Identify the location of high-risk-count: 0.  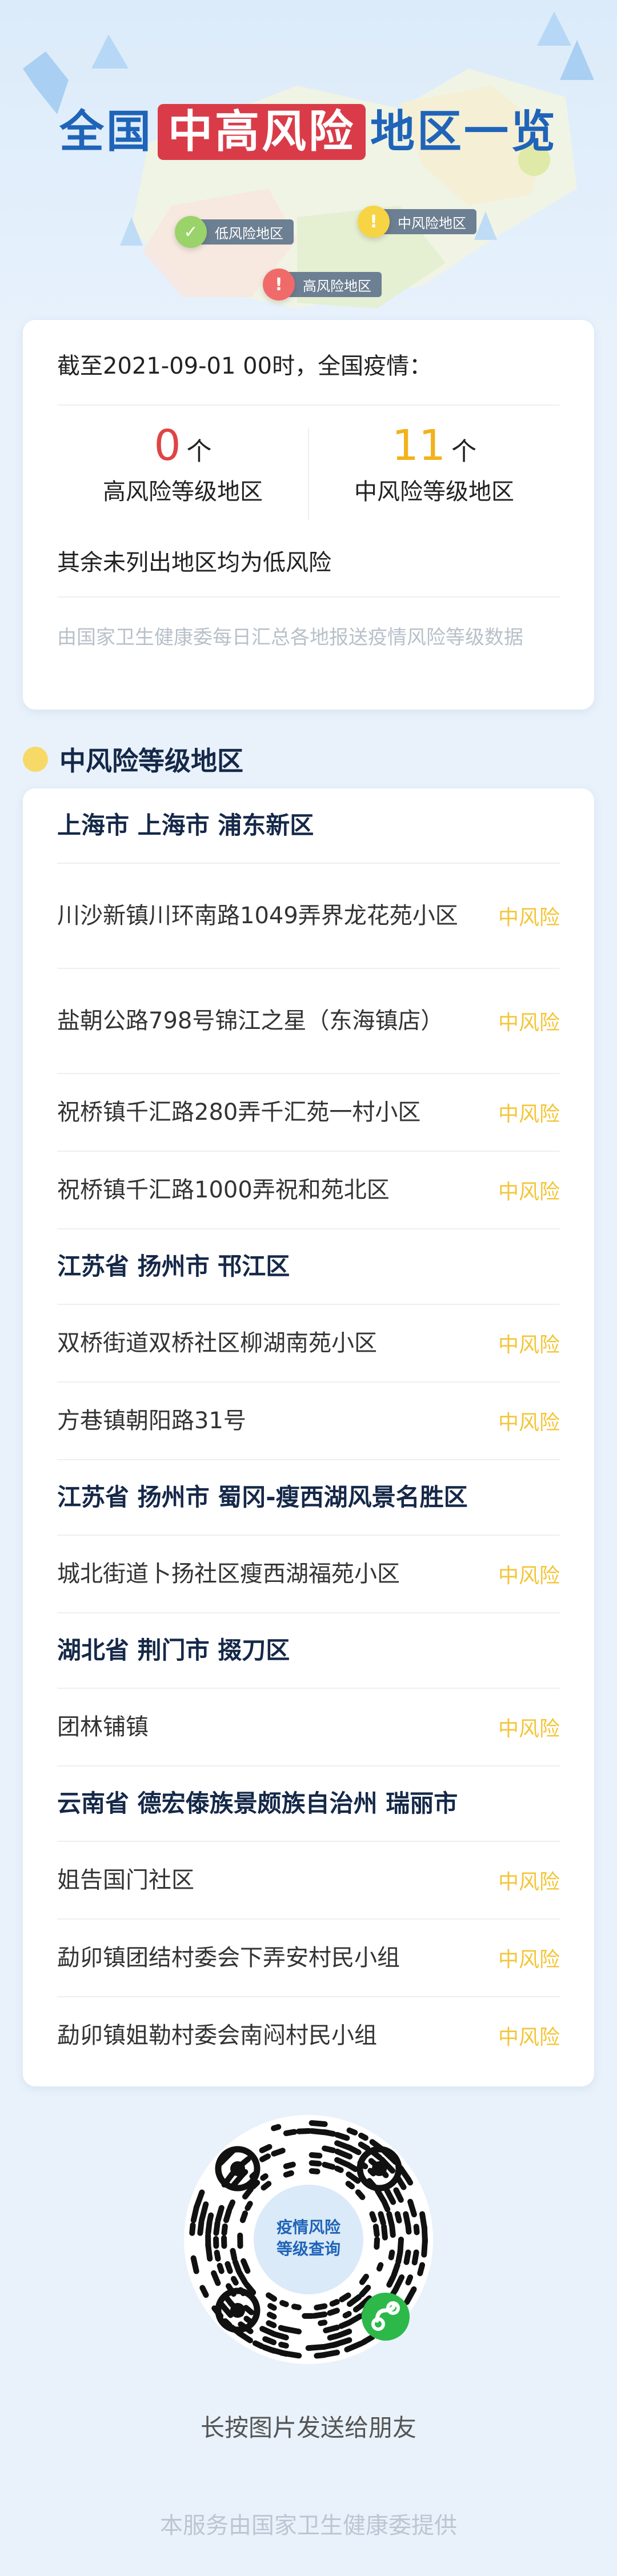
(168, 445).